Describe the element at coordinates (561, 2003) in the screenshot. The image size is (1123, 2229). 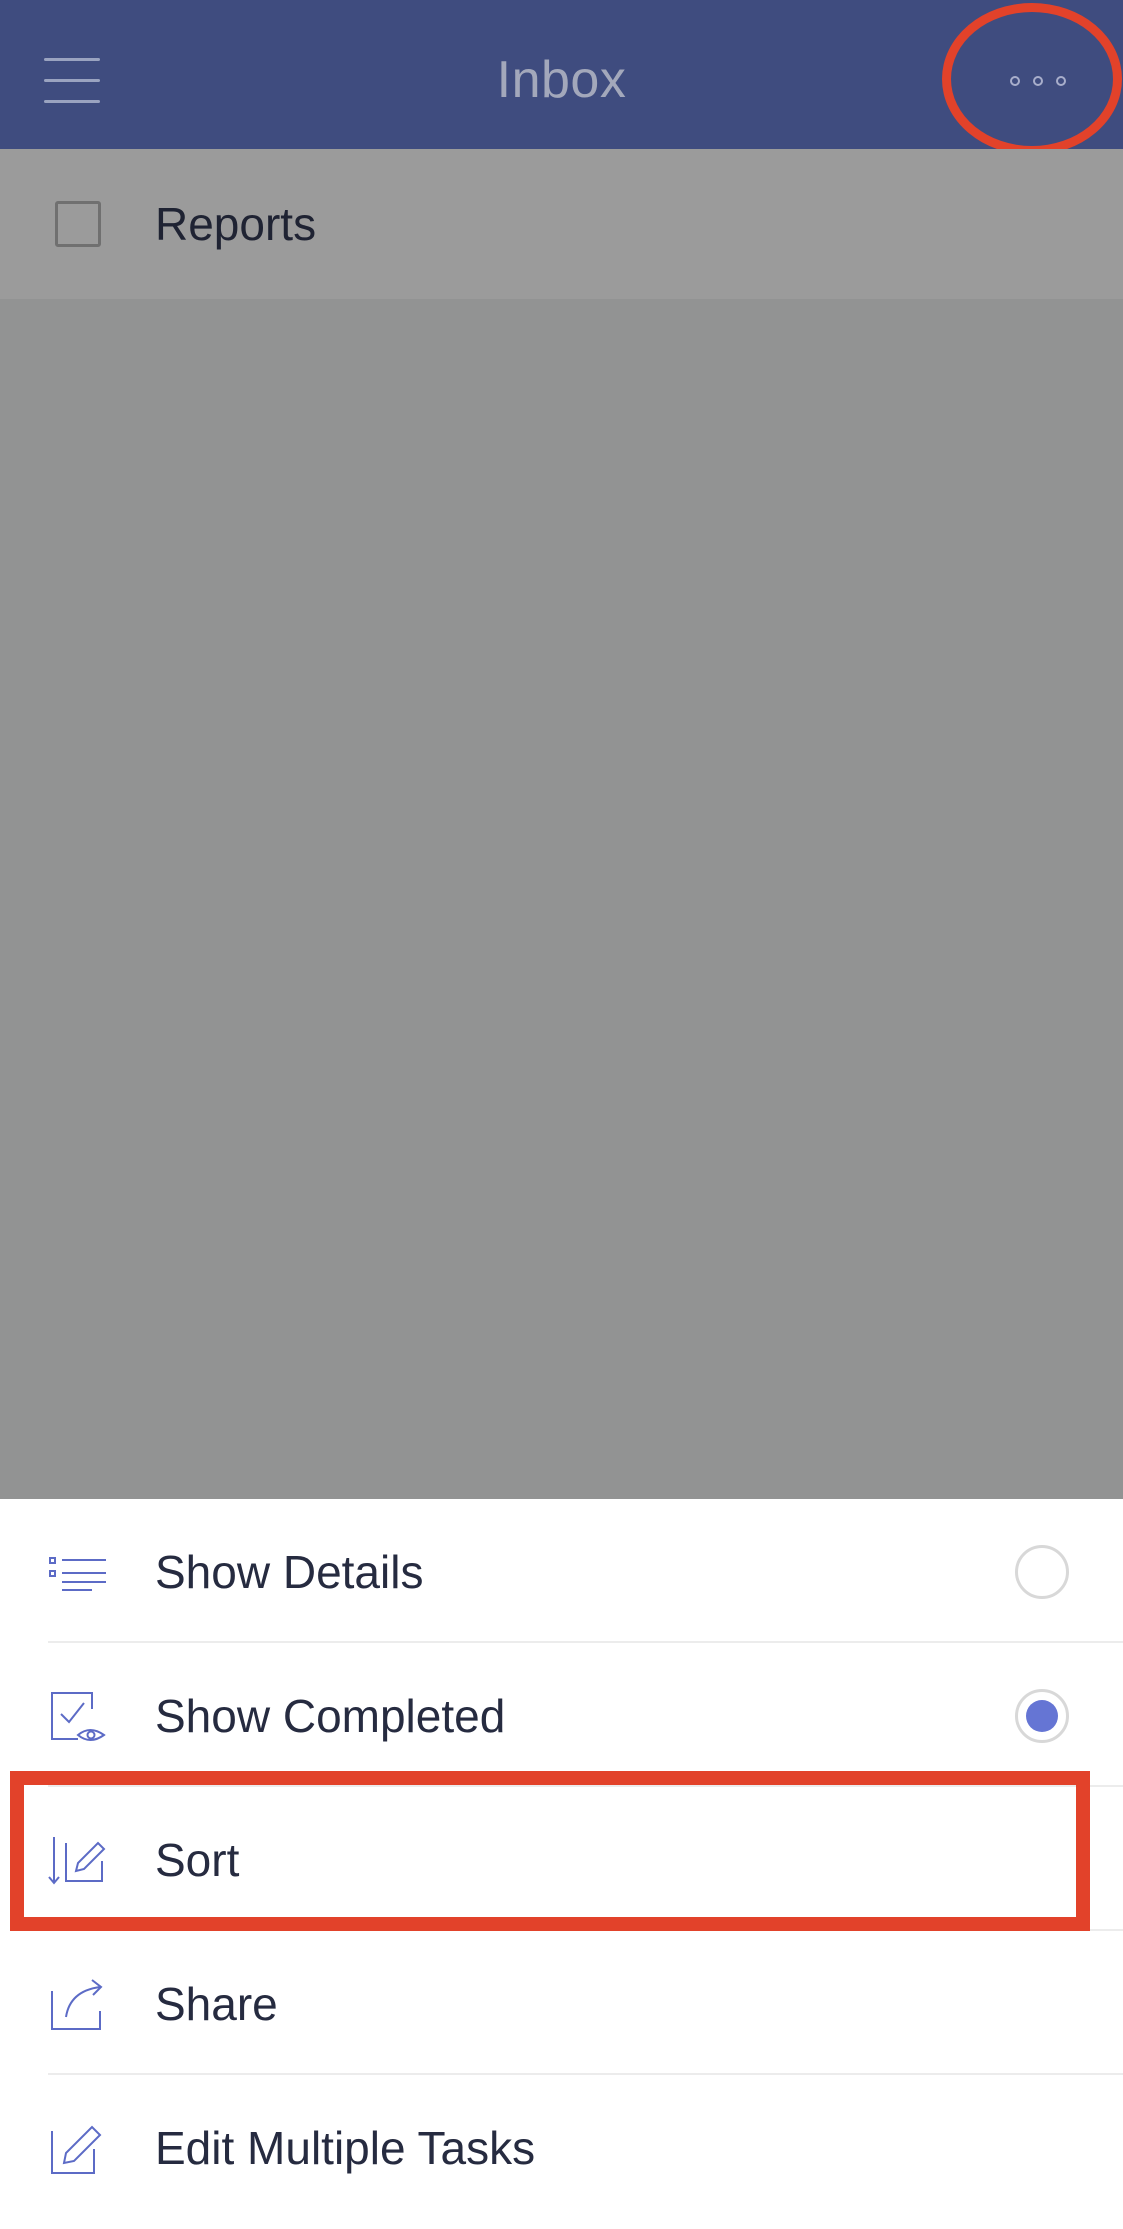
I see `menu-item-share: Share` at that location.